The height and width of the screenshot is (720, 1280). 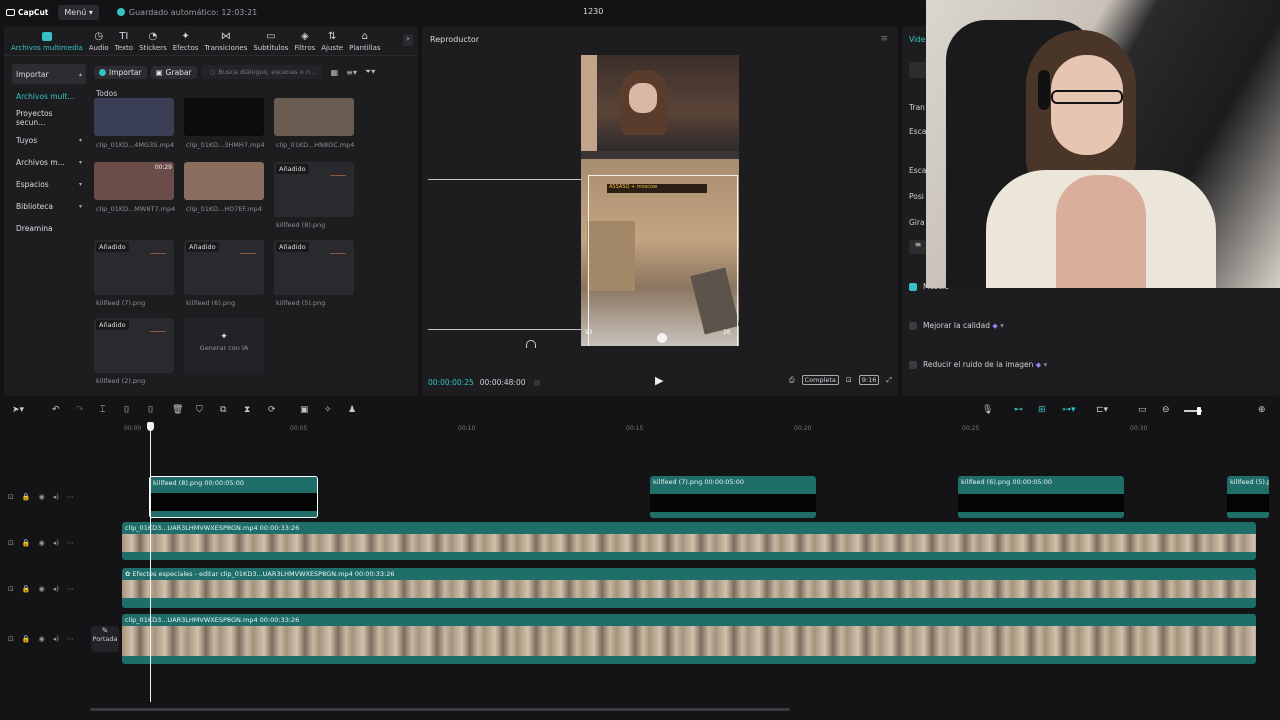 What do you see at coordinates (662, 338) in the screenshot?
I see `rotate-handle` at bounding box center [662, 338].